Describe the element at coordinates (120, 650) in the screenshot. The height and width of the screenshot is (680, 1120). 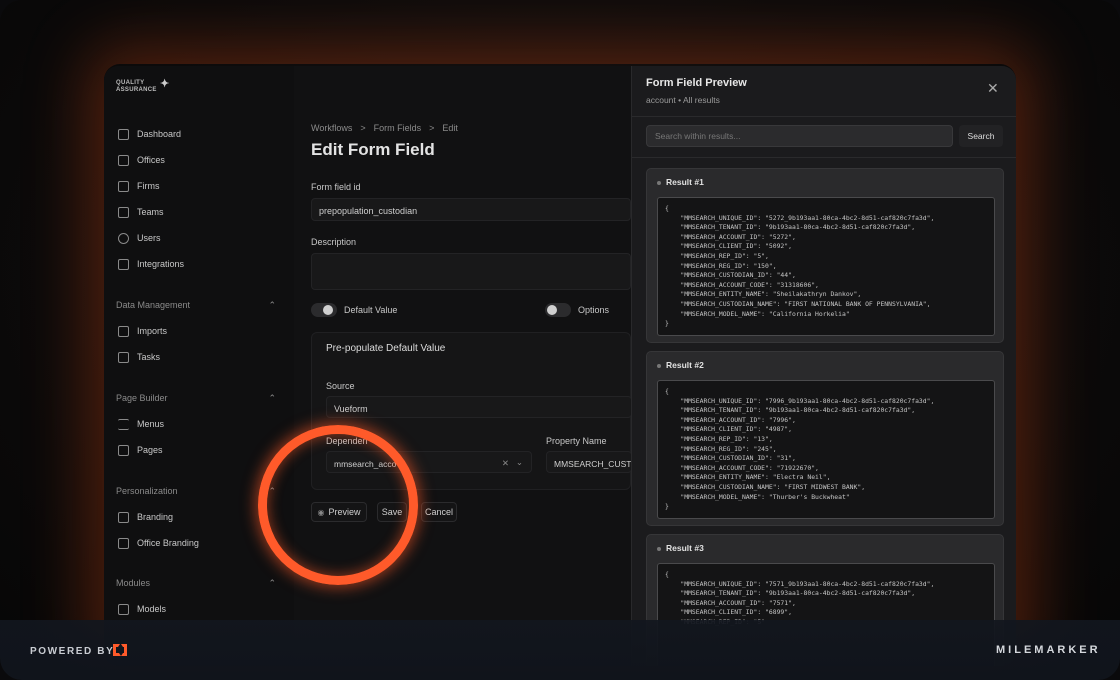
I see `brand-logo-icon` at that location.